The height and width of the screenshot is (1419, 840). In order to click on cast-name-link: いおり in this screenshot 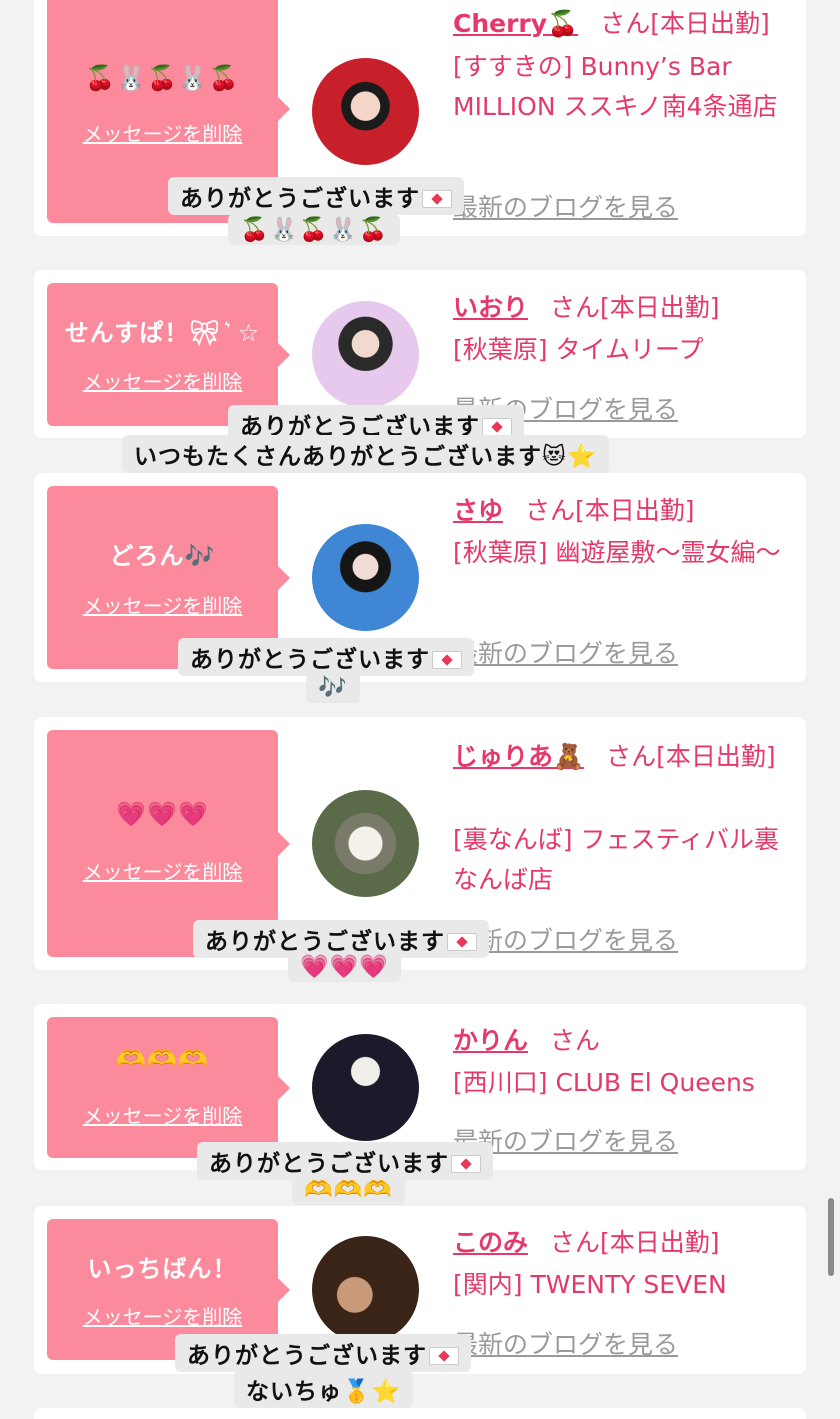, I will do `click(490, 307)`.